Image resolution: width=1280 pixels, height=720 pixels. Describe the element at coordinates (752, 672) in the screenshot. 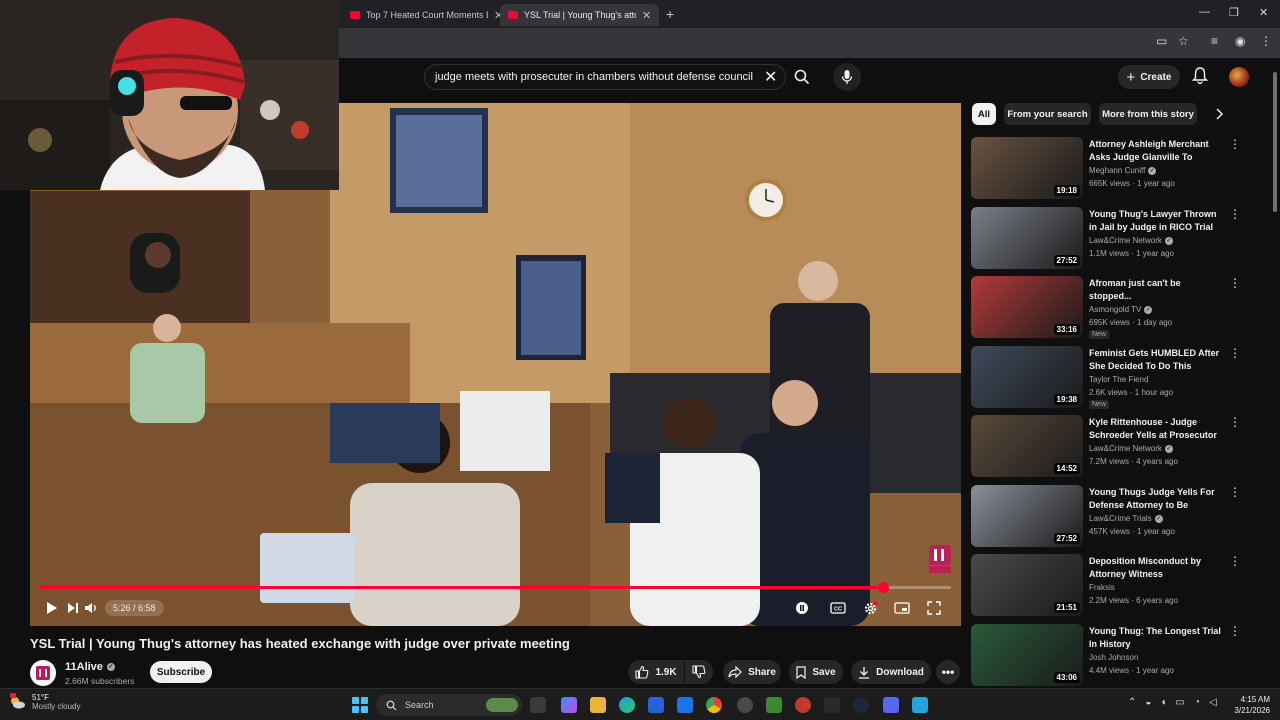

I see `share-button: Share` at that location.